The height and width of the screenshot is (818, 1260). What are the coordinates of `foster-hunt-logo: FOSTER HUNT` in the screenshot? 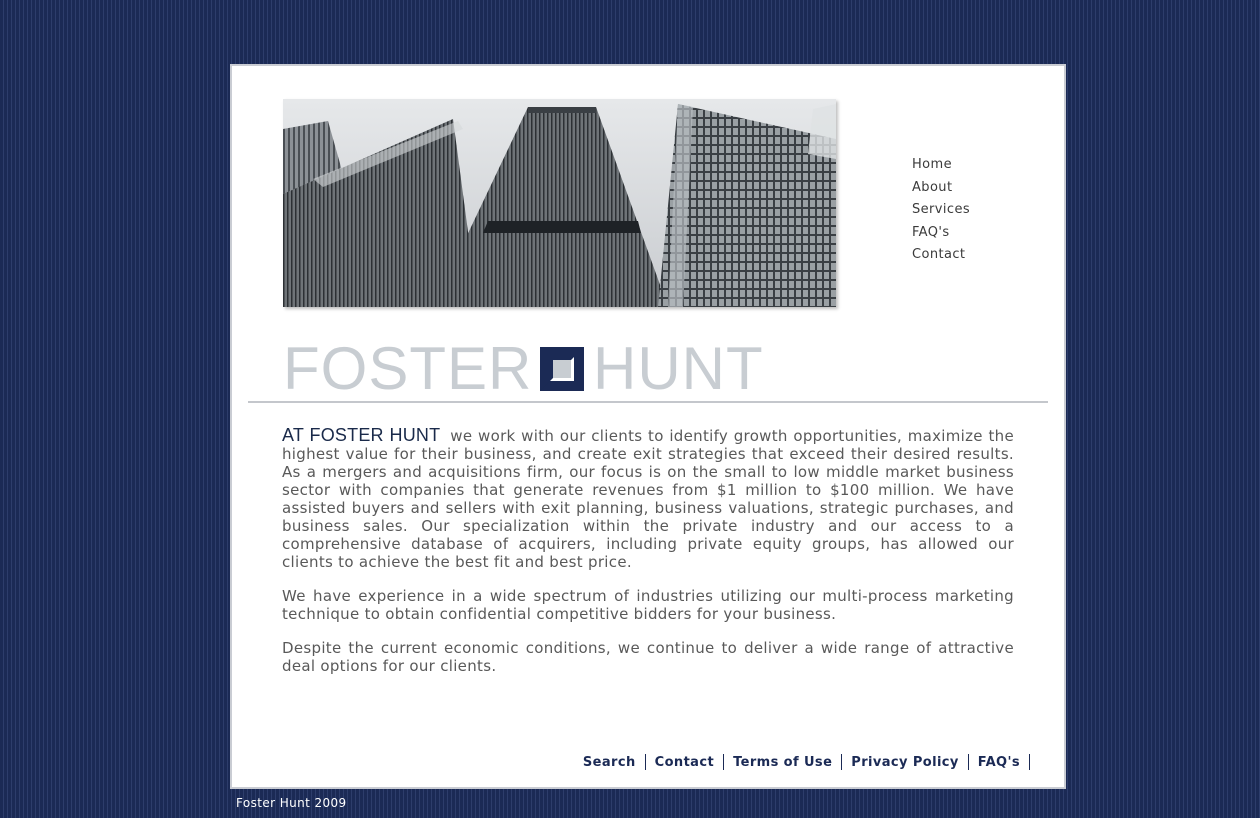 It's located at (528, 368).